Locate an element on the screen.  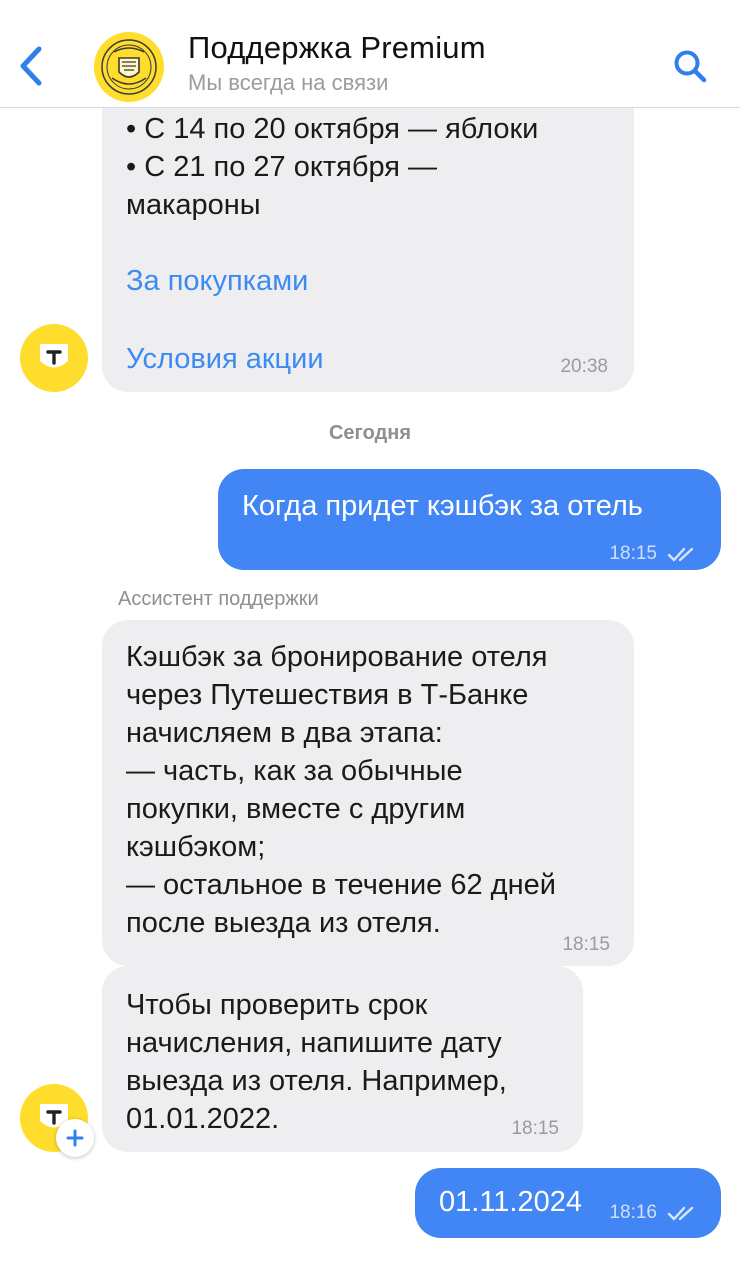
chevron-left-icon is located at coordinates (31, 66).